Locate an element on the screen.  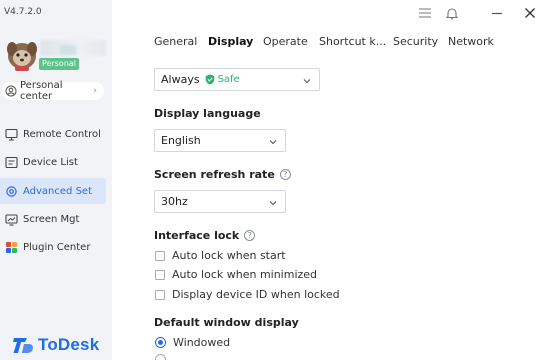
account-type-badge: Personal is located at coordinates (59, 64).